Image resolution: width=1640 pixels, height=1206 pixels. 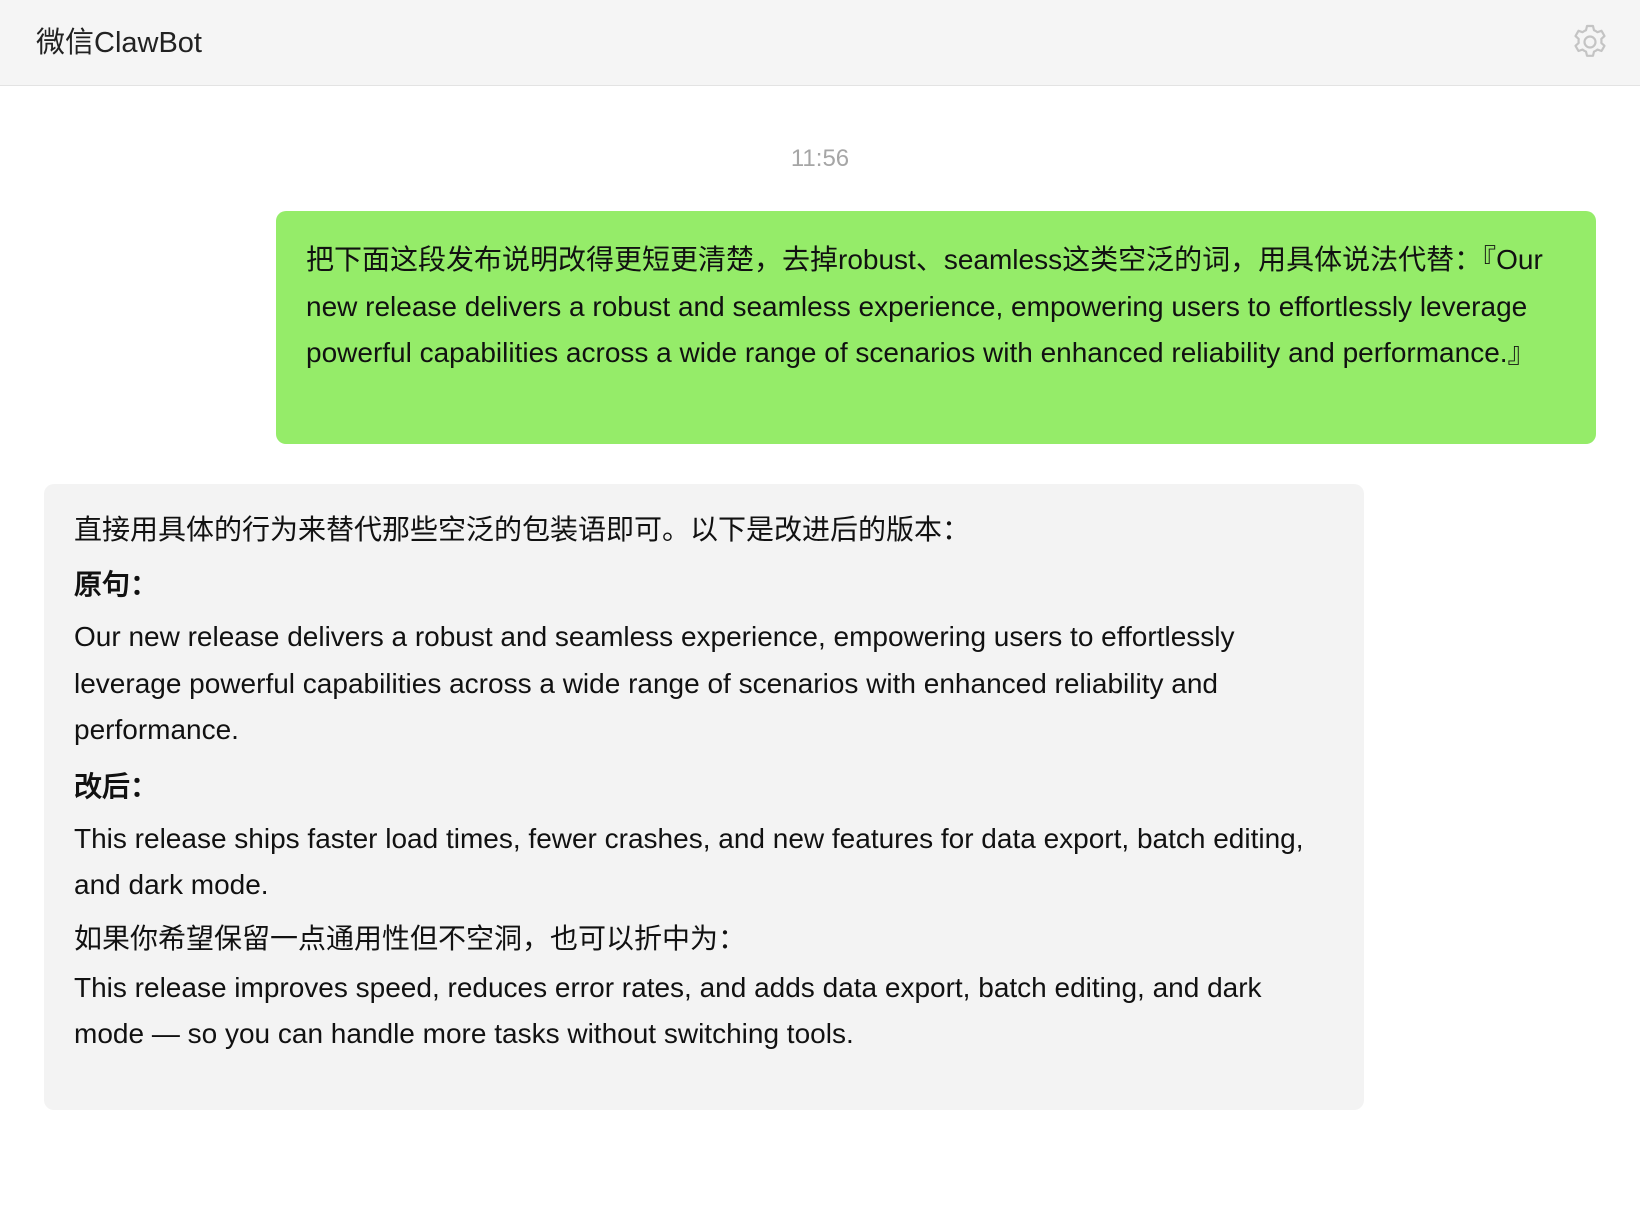 What do you see at coordinates (820, 158) in the screenshot?
I see `message-timestamp: 11:56` at bounding box center [820, 158].